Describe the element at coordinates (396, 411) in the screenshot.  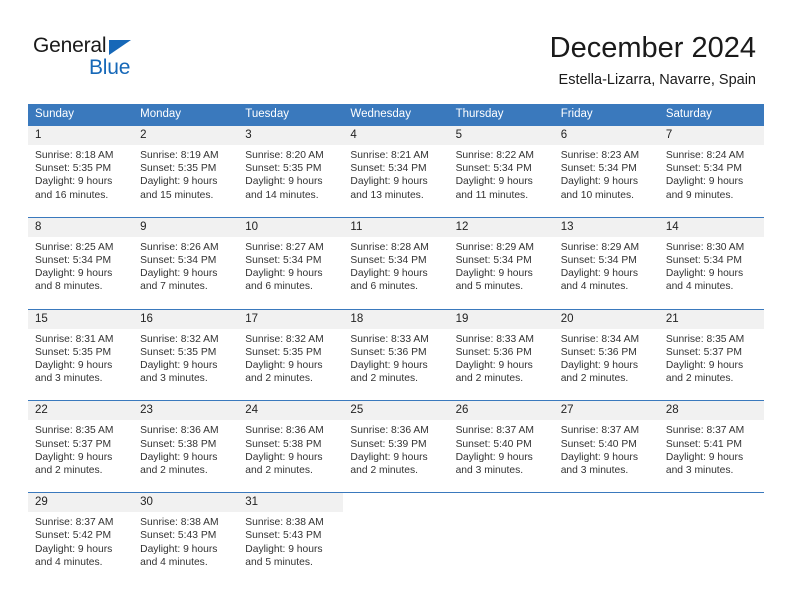
I see `day-number: 25` at that location.